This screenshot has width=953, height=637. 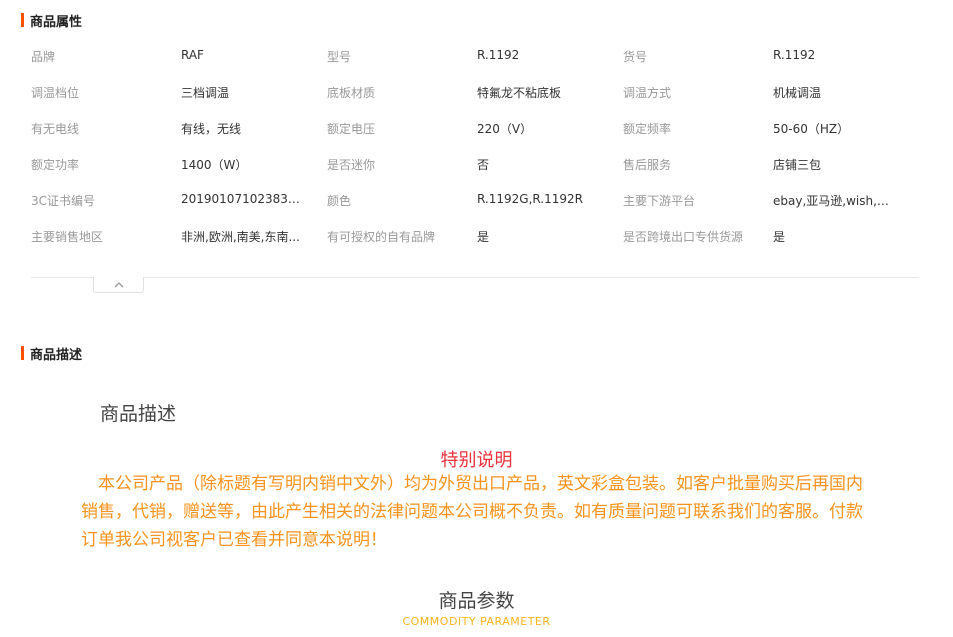 I want to click on attribute-value: 机械调温, so click(x=797, y=93).